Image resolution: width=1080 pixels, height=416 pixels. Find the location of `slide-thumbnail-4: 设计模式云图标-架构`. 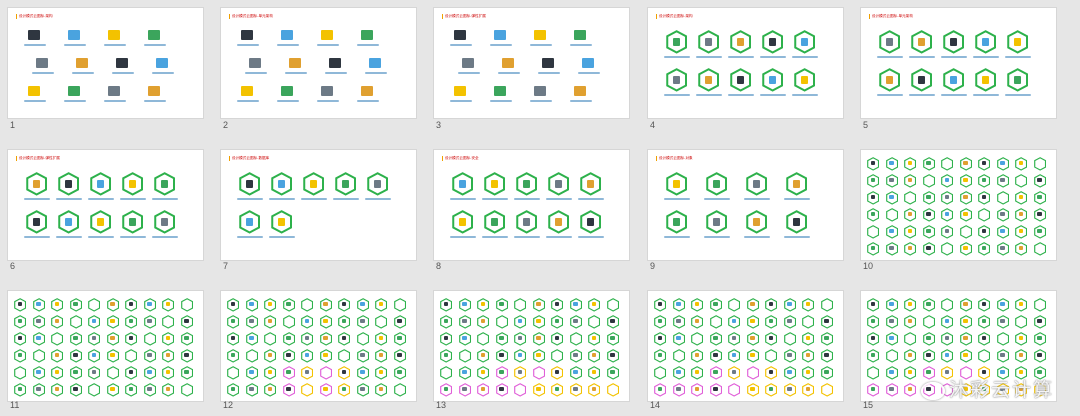

slide-thumbnail-4: 设计模式云图标-架构 is located at coordinates (745, 63).